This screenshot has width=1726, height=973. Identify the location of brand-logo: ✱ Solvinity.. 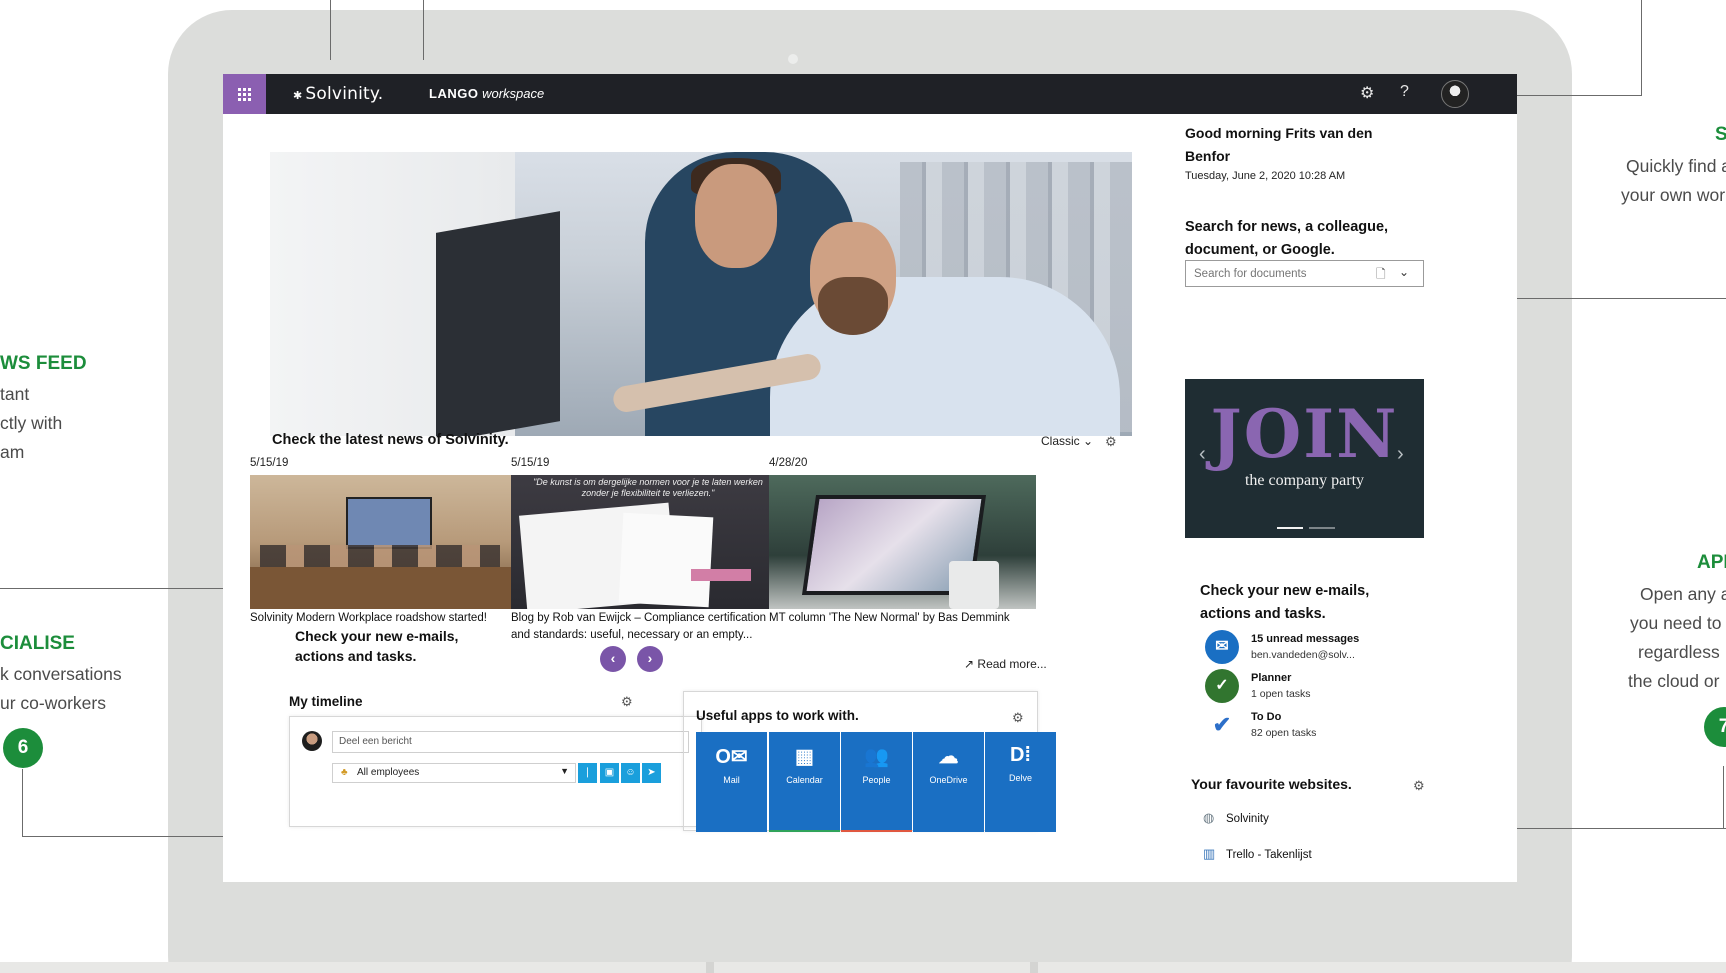
(338, 94).